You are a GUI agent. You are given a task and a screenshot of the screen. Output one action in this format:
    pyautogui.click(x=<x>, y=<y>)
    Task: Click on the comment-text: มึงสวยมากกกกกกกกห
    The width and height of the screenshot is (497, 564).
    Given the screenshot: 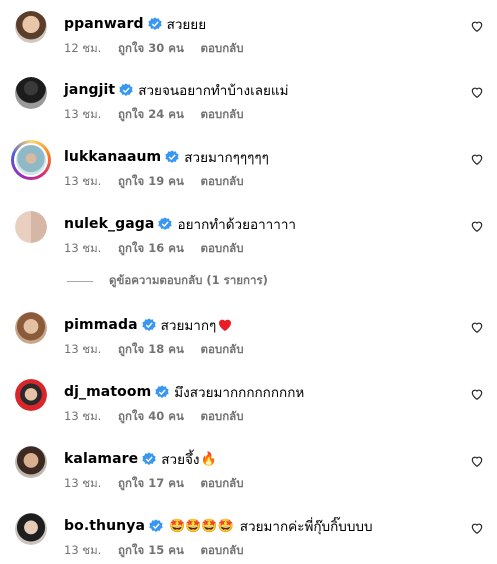 What is the action you would take?
    pyautogui.click(x=239, y=393)
    